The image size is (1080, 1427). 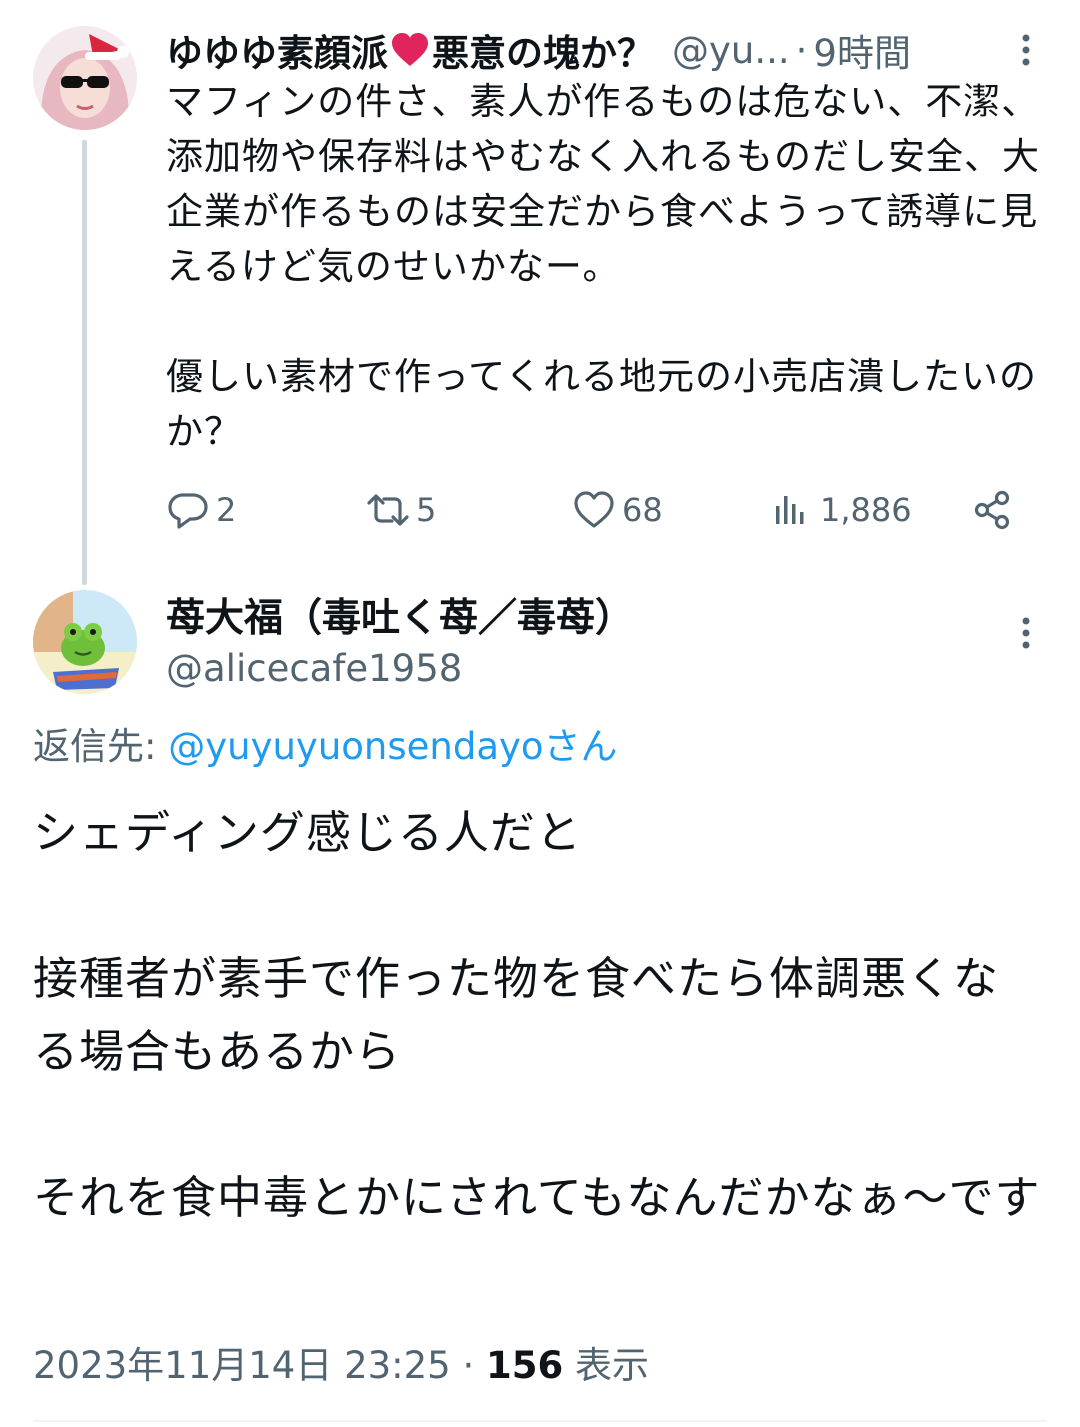 I want to click on parent-action-bar: 2 5 68 1,886, so click(x=606, y=510).